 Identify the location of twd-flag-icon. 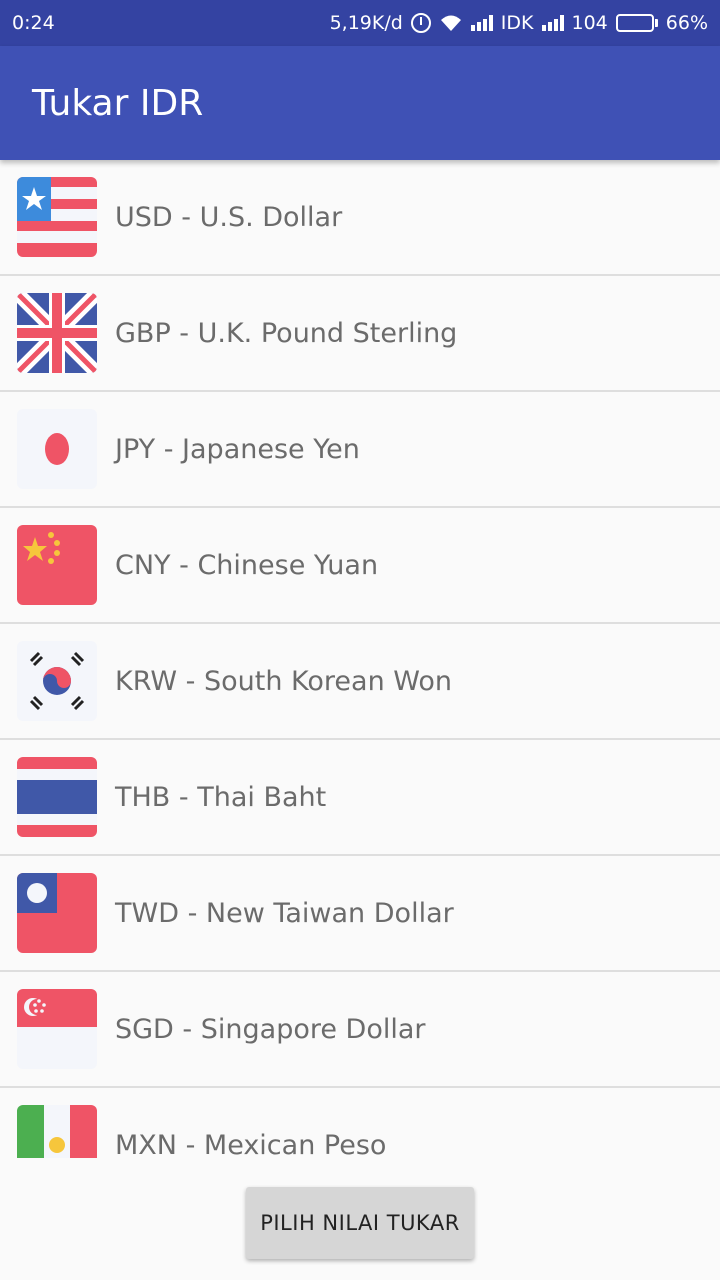
(57, 913).